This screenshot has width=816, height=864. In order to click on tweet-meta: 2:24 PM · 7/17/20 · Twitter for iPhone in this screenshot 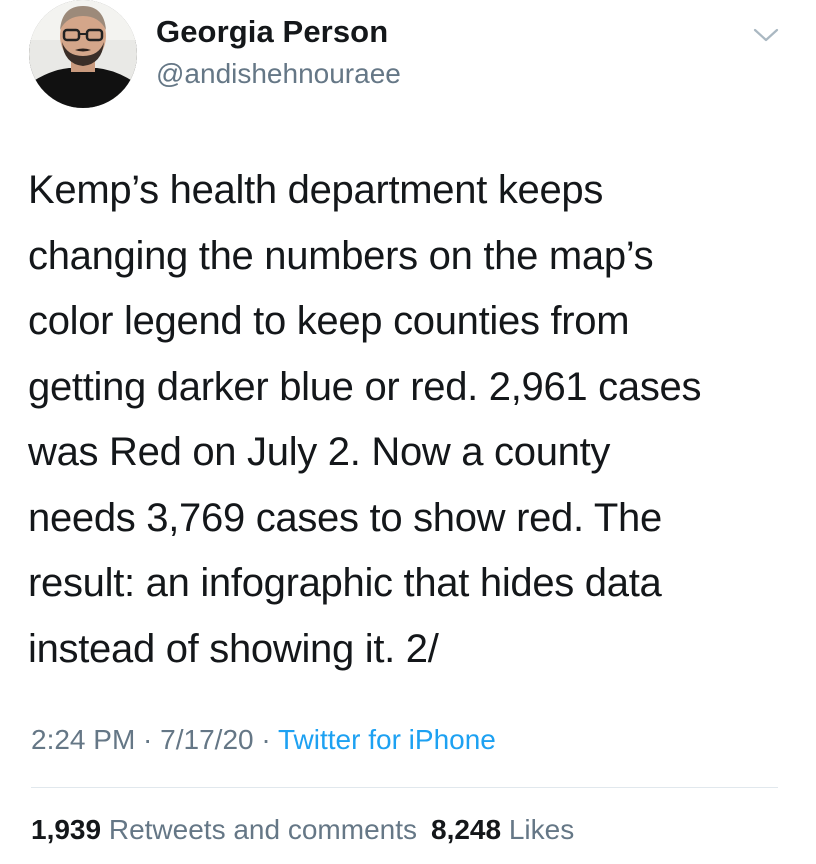, I will do `click(263, 740)`.